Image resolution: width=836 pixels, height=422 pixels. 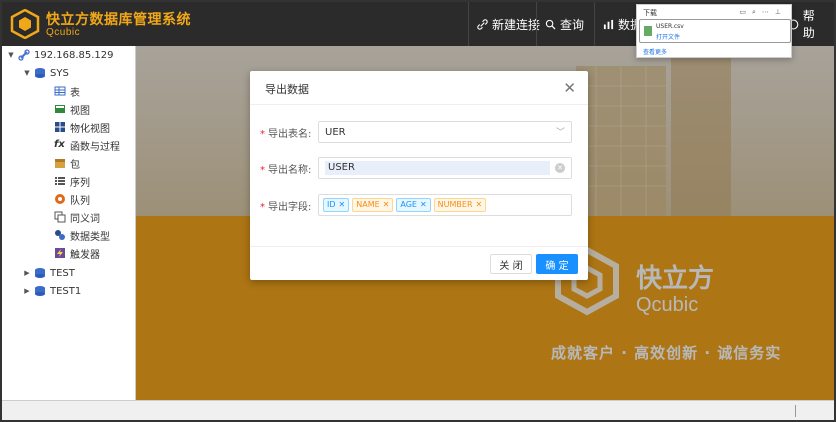 What do you see at coordinates (60, 127) in the screenshot?
I see `materialized-view-icon` at bounding box center [60, 127].